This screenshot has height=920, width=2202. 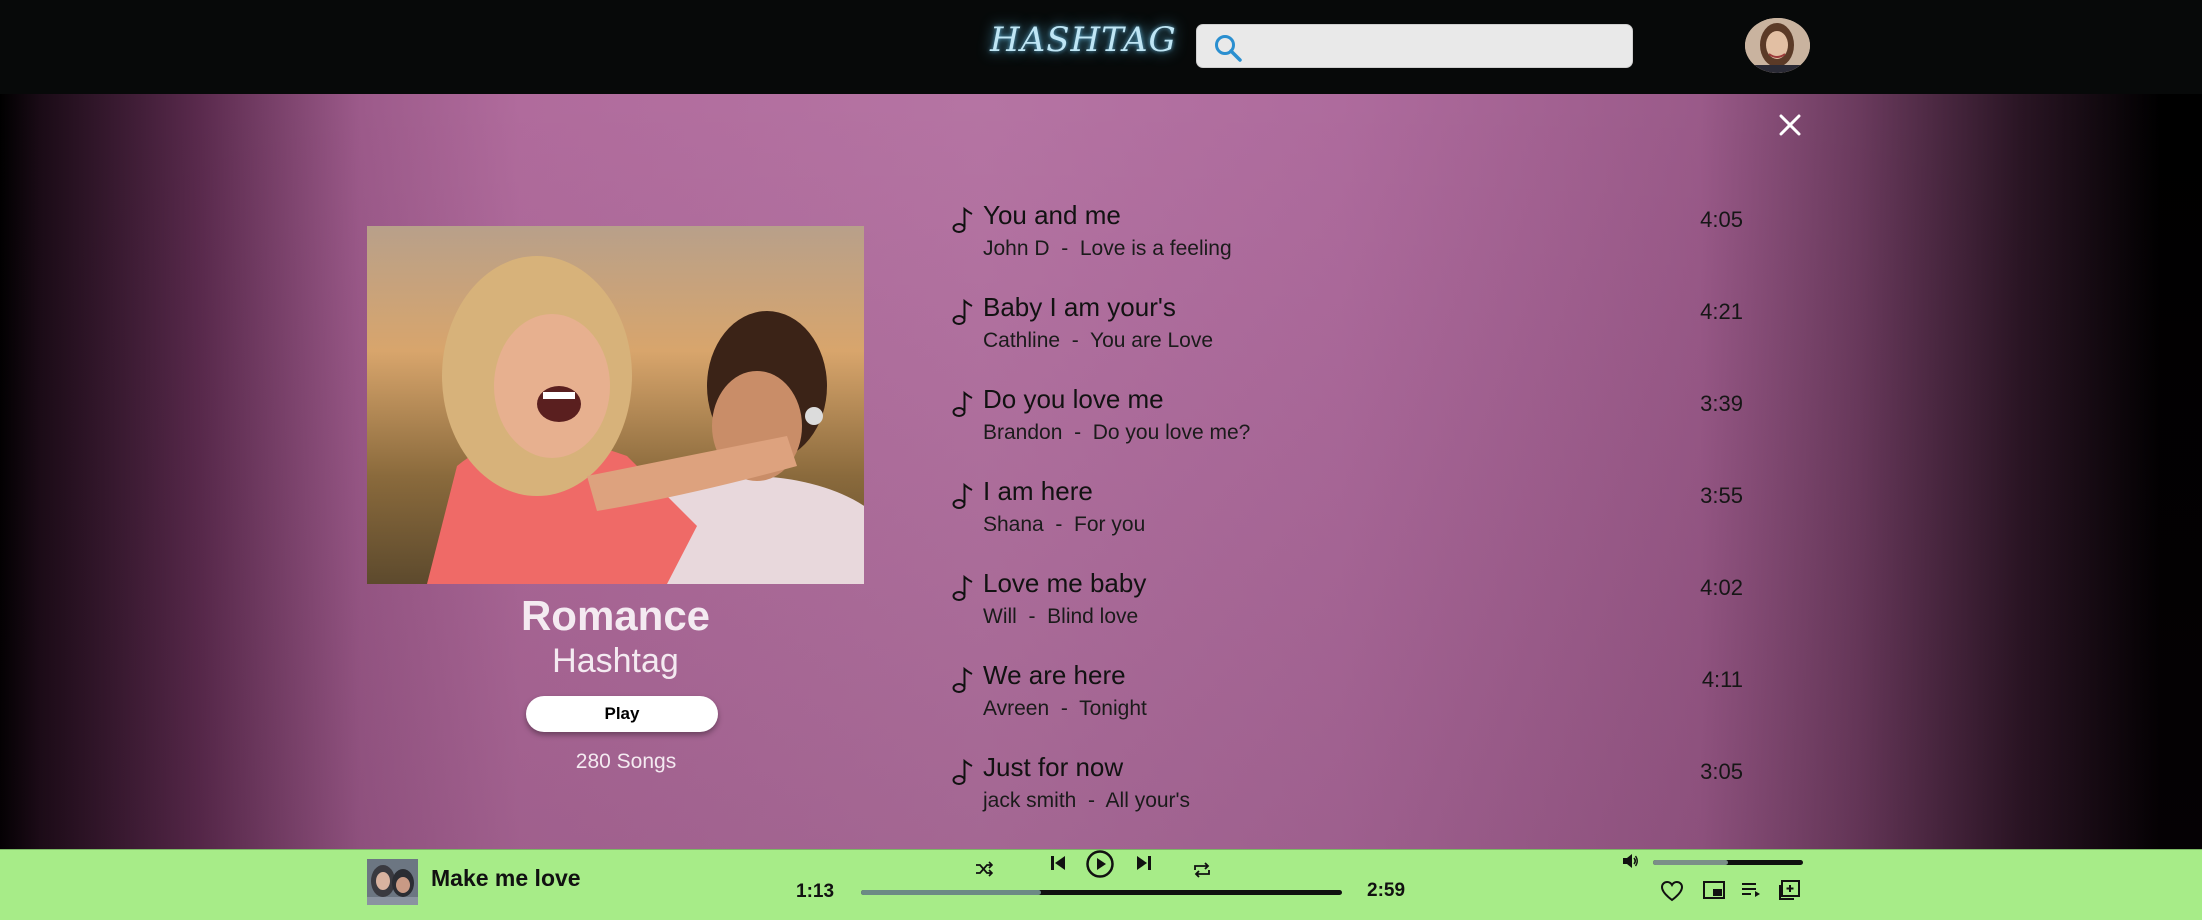 What do you see at coordinates (1058, 863) in the screenshot?
I see `previous-icon` at bounding box center [1058, 863].